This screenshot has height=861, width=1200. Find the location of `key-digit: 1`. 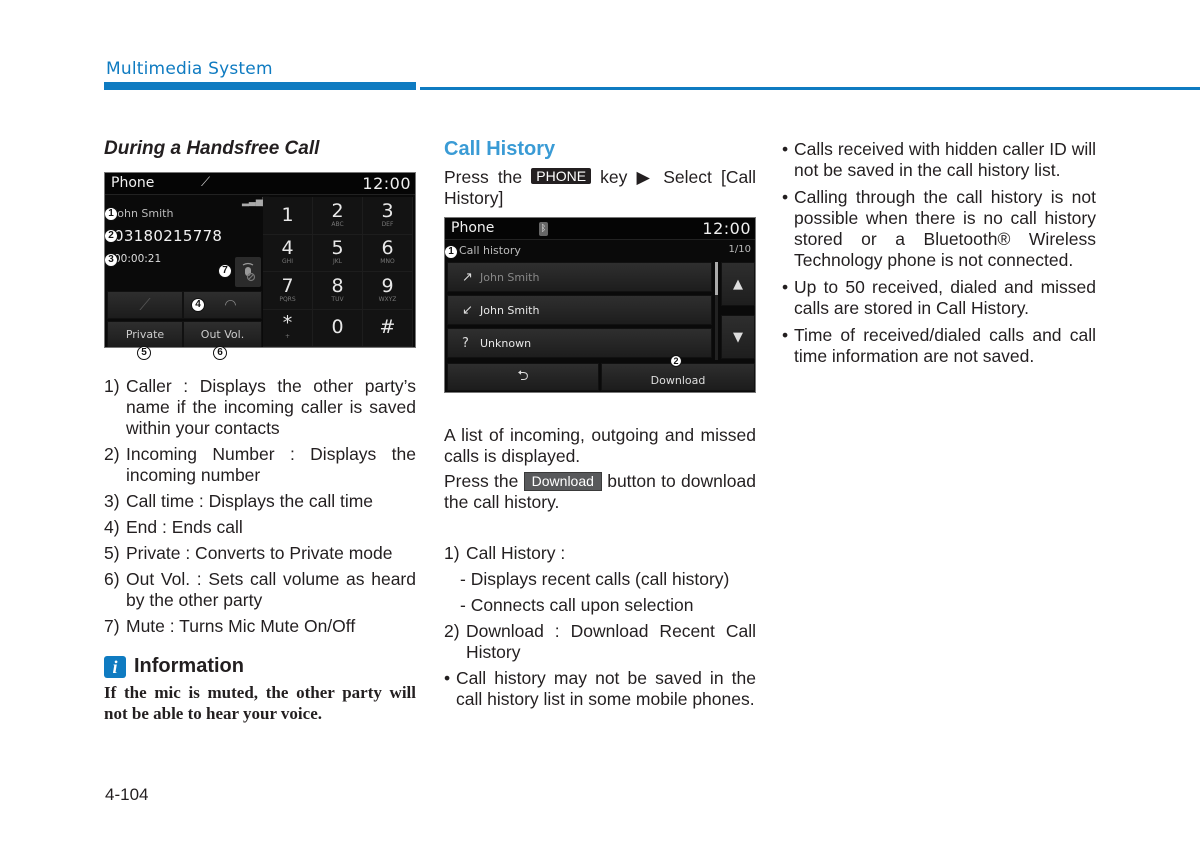

key-digit: 1 is located at coordinates (287, 214).